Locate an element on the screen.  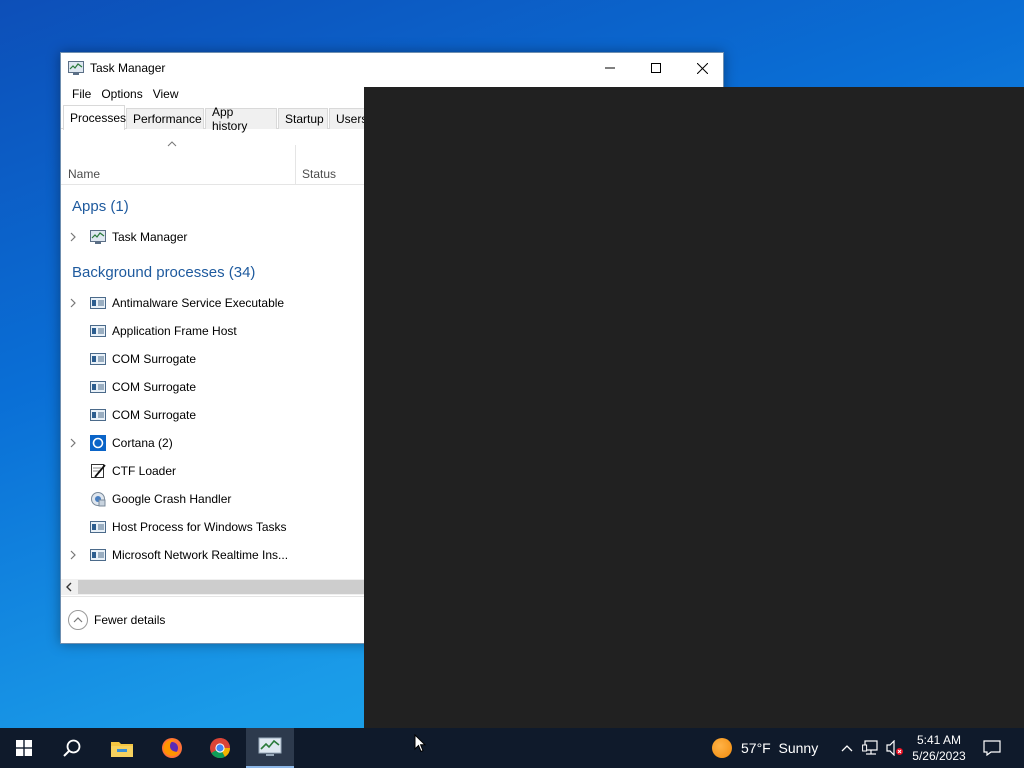
maximize-icon is located at coordinates (656, 68).